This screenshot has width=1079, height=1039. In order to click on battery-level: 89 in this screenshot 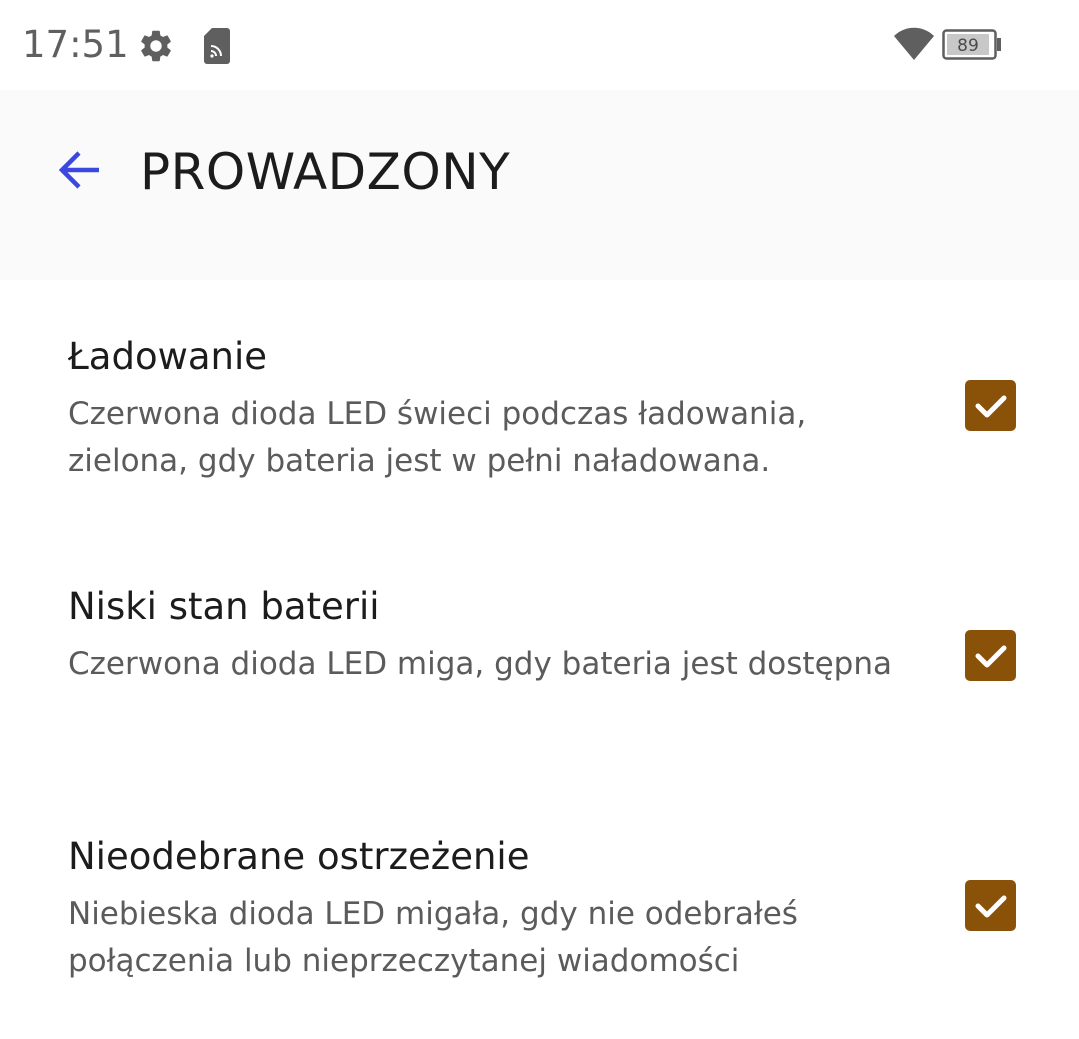, I will do `click(968, 46)`.